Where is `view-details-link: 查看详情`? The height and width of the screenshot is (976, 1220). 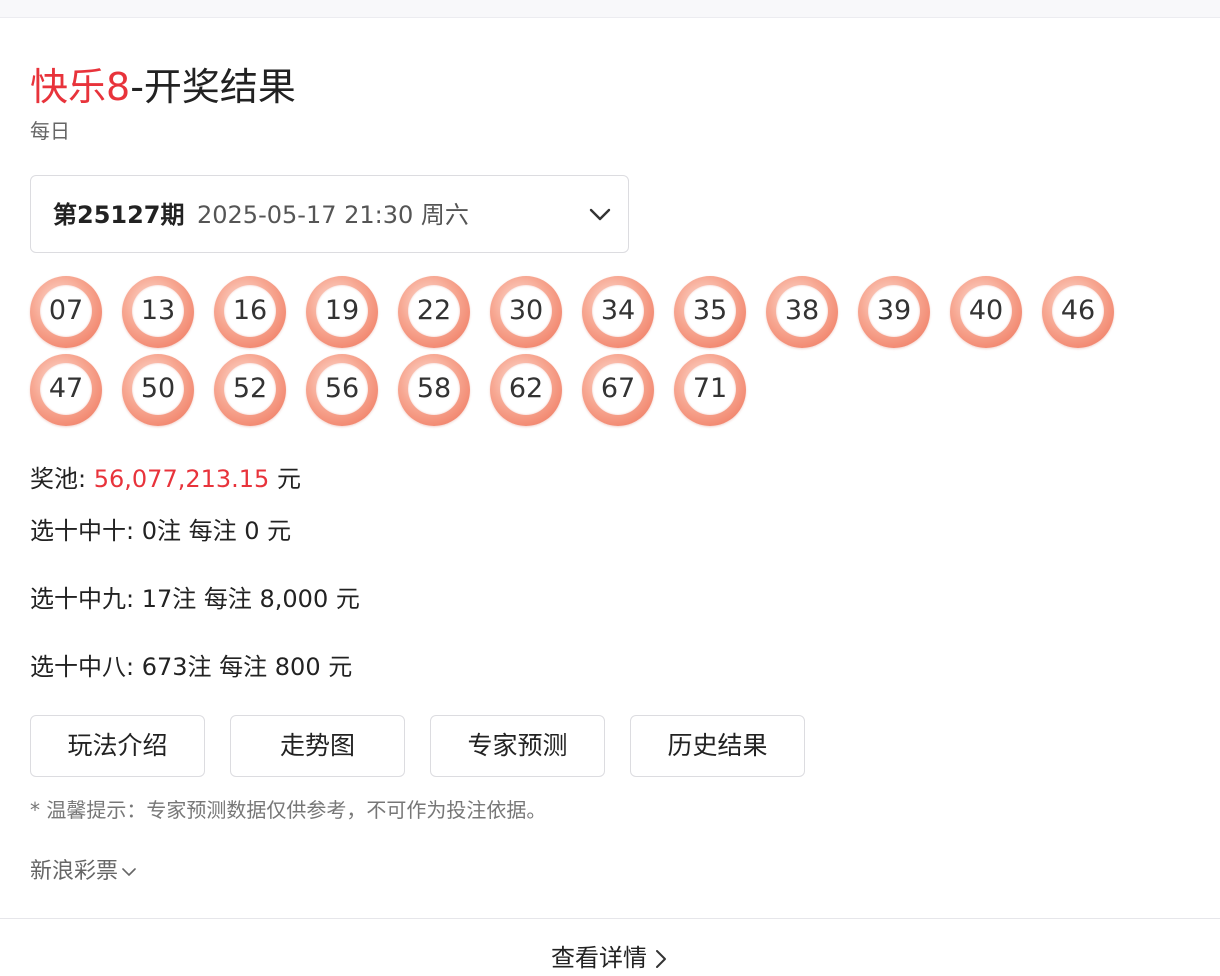
view-details-link: 查看详情 is located at coordinates (610, 958).